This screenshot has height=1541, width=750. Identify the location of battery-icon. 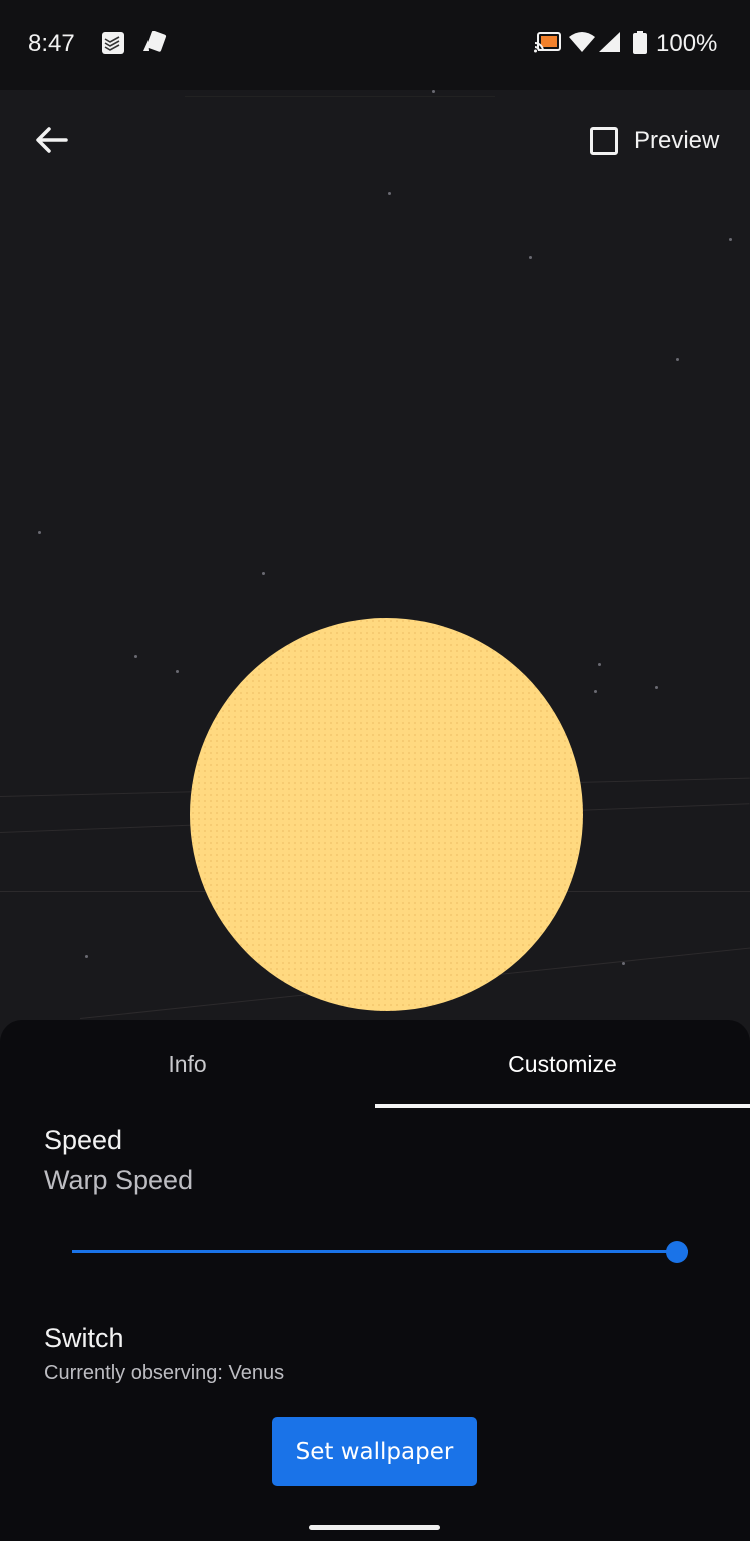
(640, 45).